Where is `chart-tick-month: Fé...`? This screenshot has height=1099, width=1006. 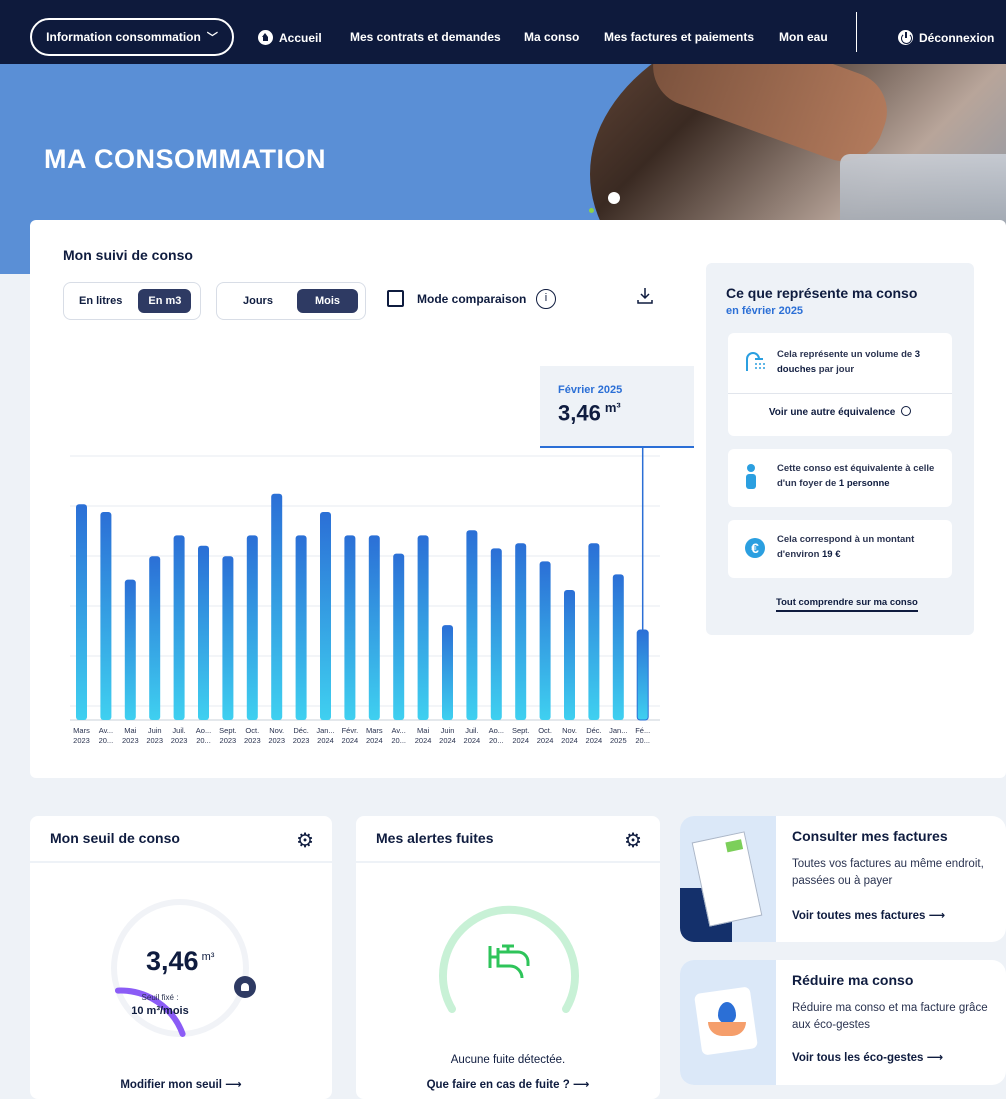
chart-tick-month: Fé... is located at coordinates (642, 730).